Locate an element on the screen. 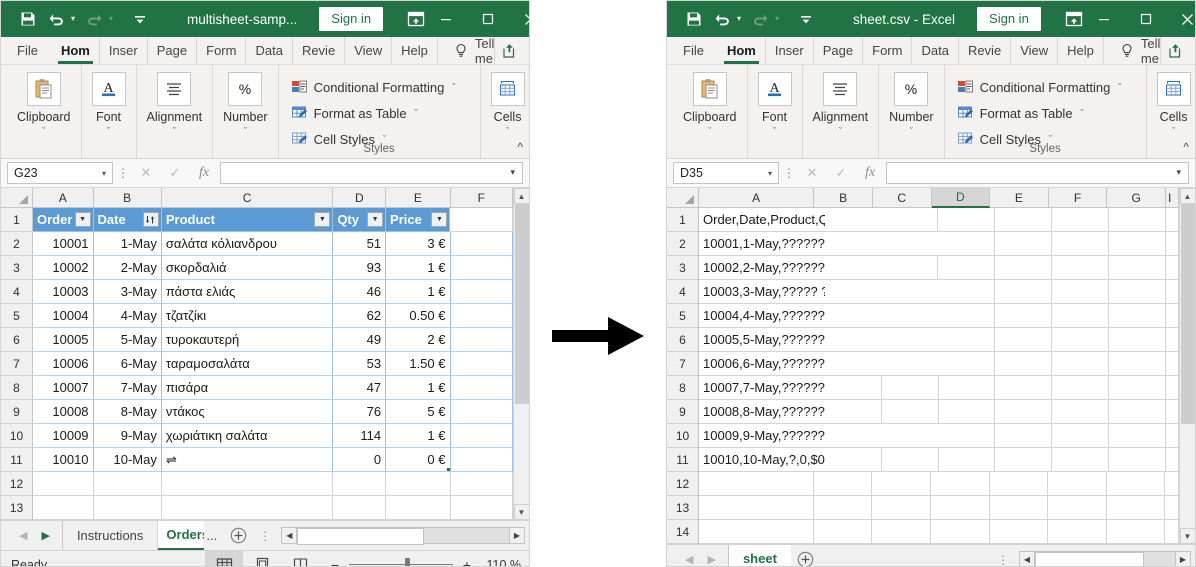  redo-dropdown-caret-icon: ▾ is located at coordinates (111, 19).